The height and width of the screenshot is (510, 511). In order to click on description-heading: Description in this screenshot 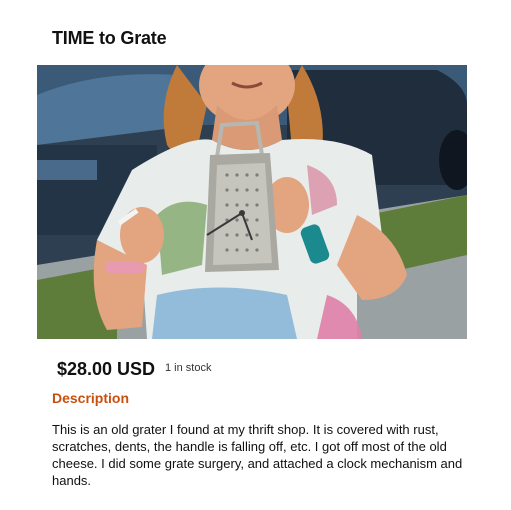, I will do `click(91, 398)`.